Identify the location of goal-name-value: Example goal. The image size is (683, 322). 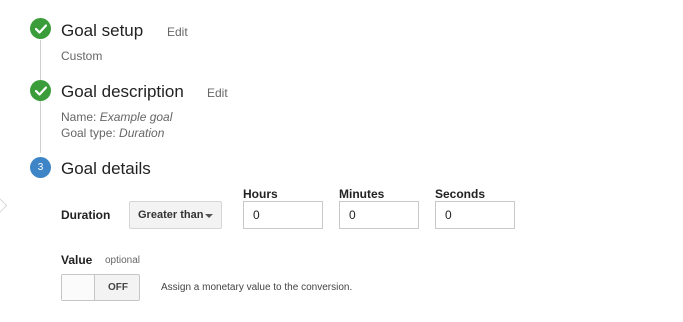
(136, 117).